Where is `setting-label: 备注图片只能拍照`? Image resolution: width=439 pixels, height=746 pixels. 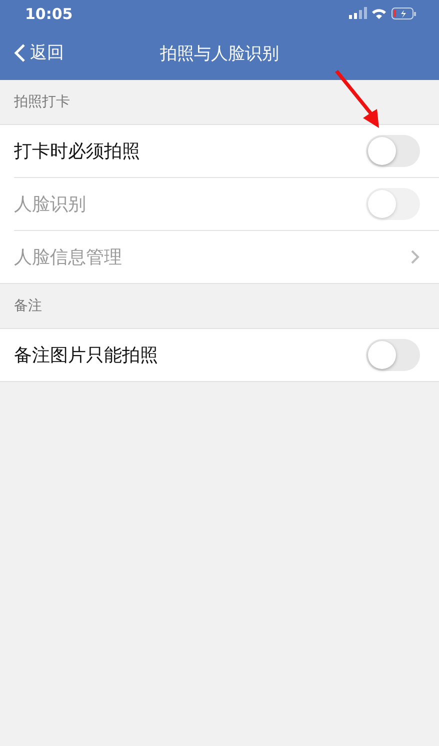 setting-label: 备注图片只能拍照 is located at coordinates (86, 355).